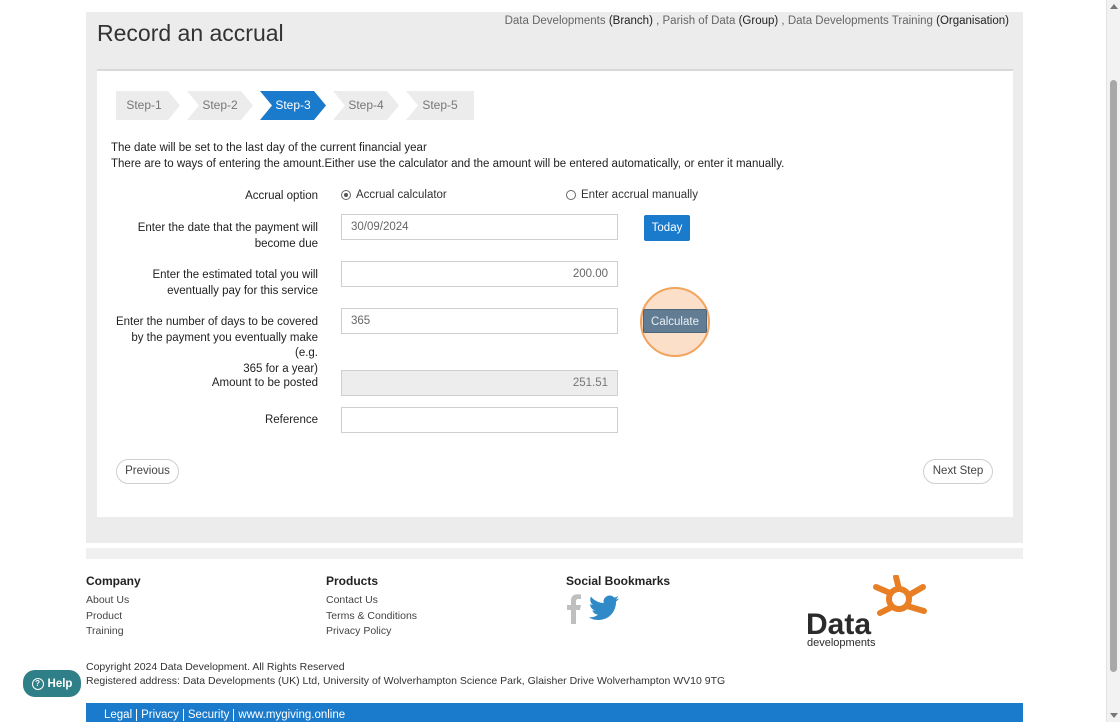 This screenshot has height=722, width=1120. I want to click on scroll-down-icon, so click(1114, 715).